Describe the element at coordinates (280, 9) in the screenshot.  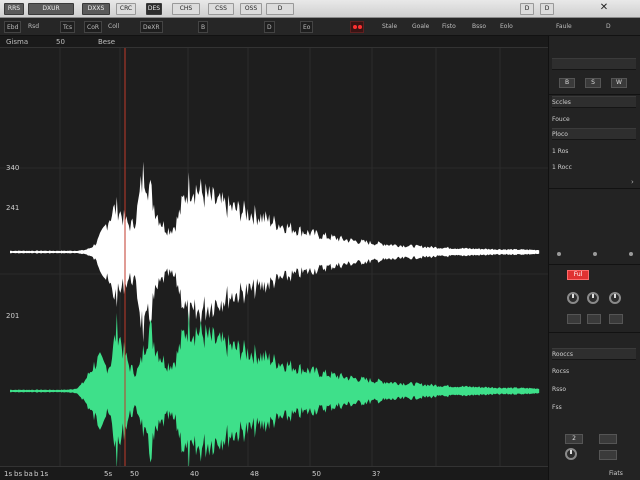
I see `menu-button-9: D` at that location.